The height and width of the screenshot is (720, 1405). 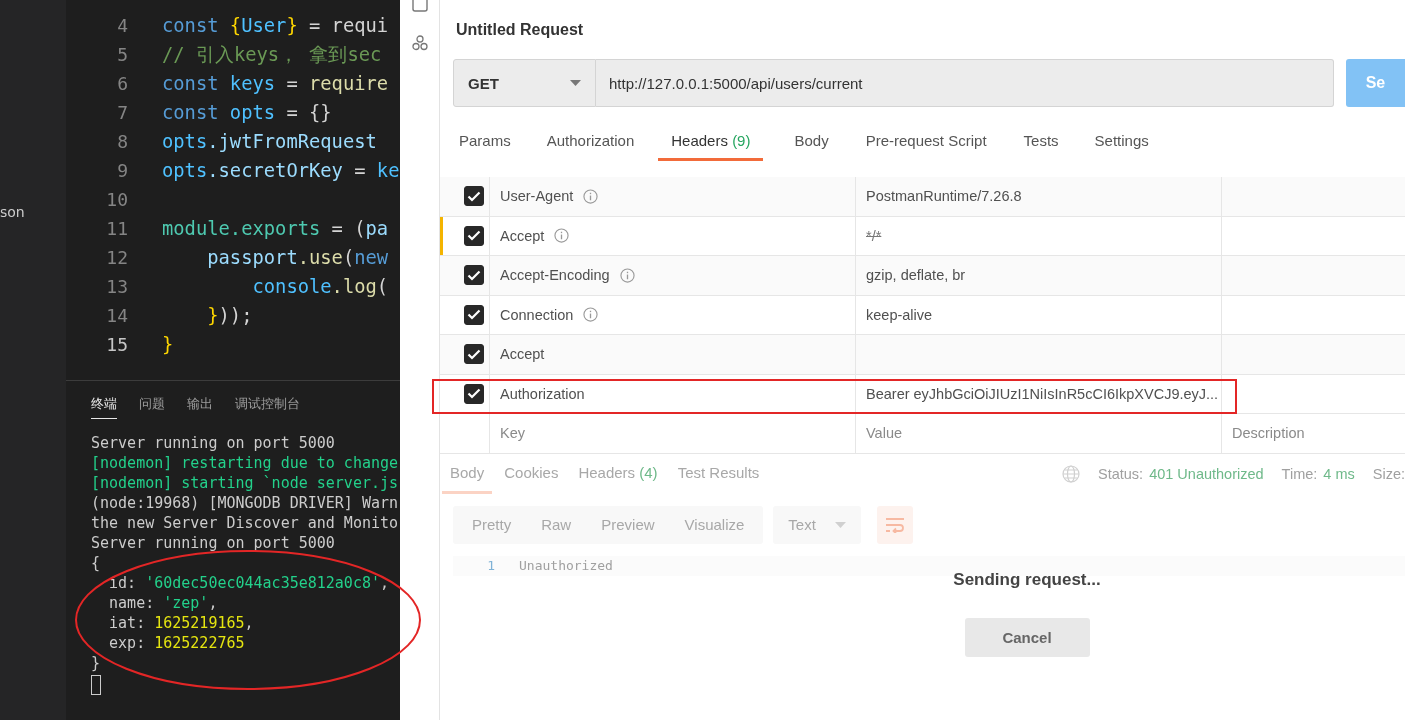 What do you see at coordinates (944, 196) in the screenshot?
I see `header-value: PostmanRuntime/7.26.8` at bounding box center [944, 196].